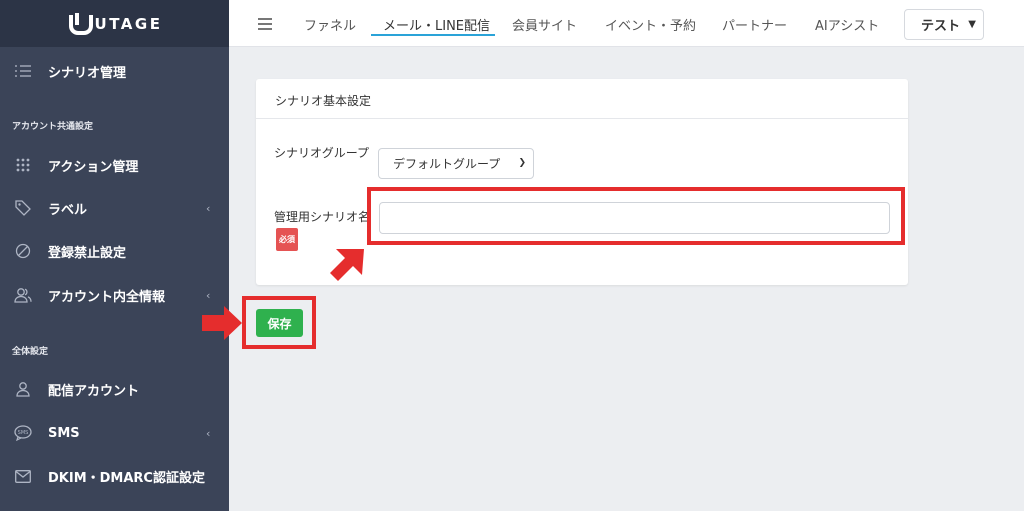 The width and height of the screenshot is (1024, 511). I want to click on user-icon, so click(23, 389).